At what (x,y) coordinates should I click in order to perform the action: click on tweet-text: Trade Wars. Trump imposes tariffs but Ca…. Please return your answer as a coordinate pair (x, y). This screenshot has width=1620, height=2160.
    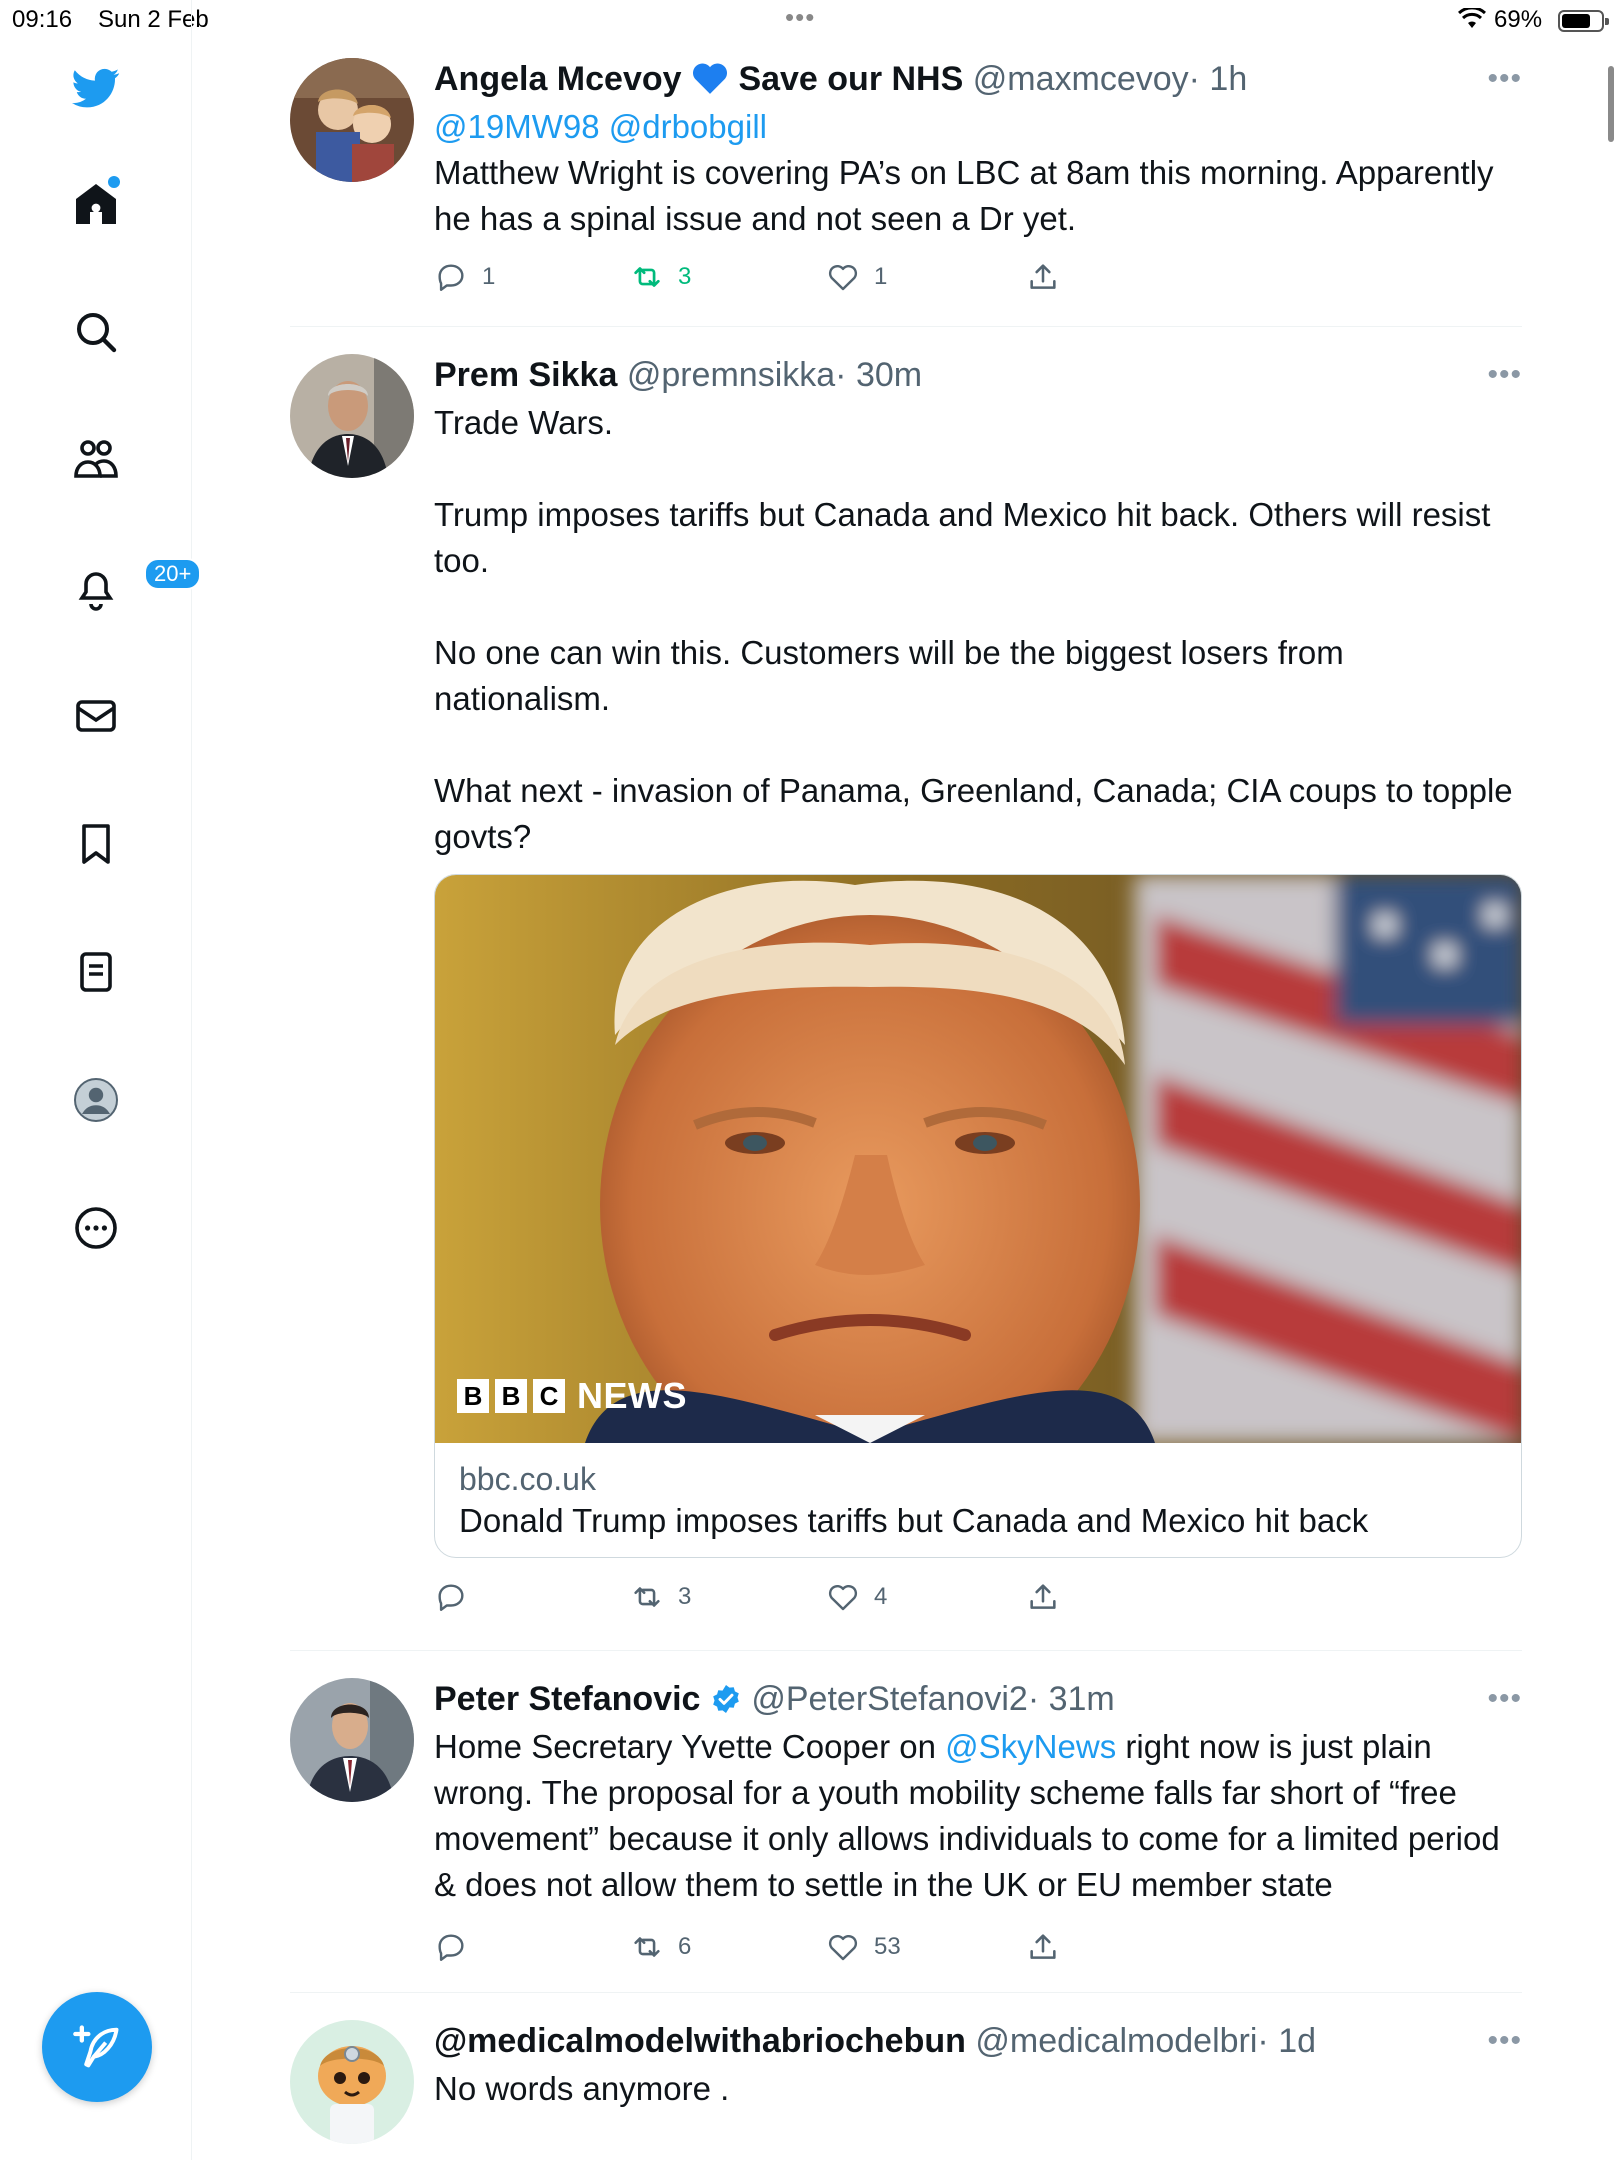
    Looking at the image, I should click on (978, 630).